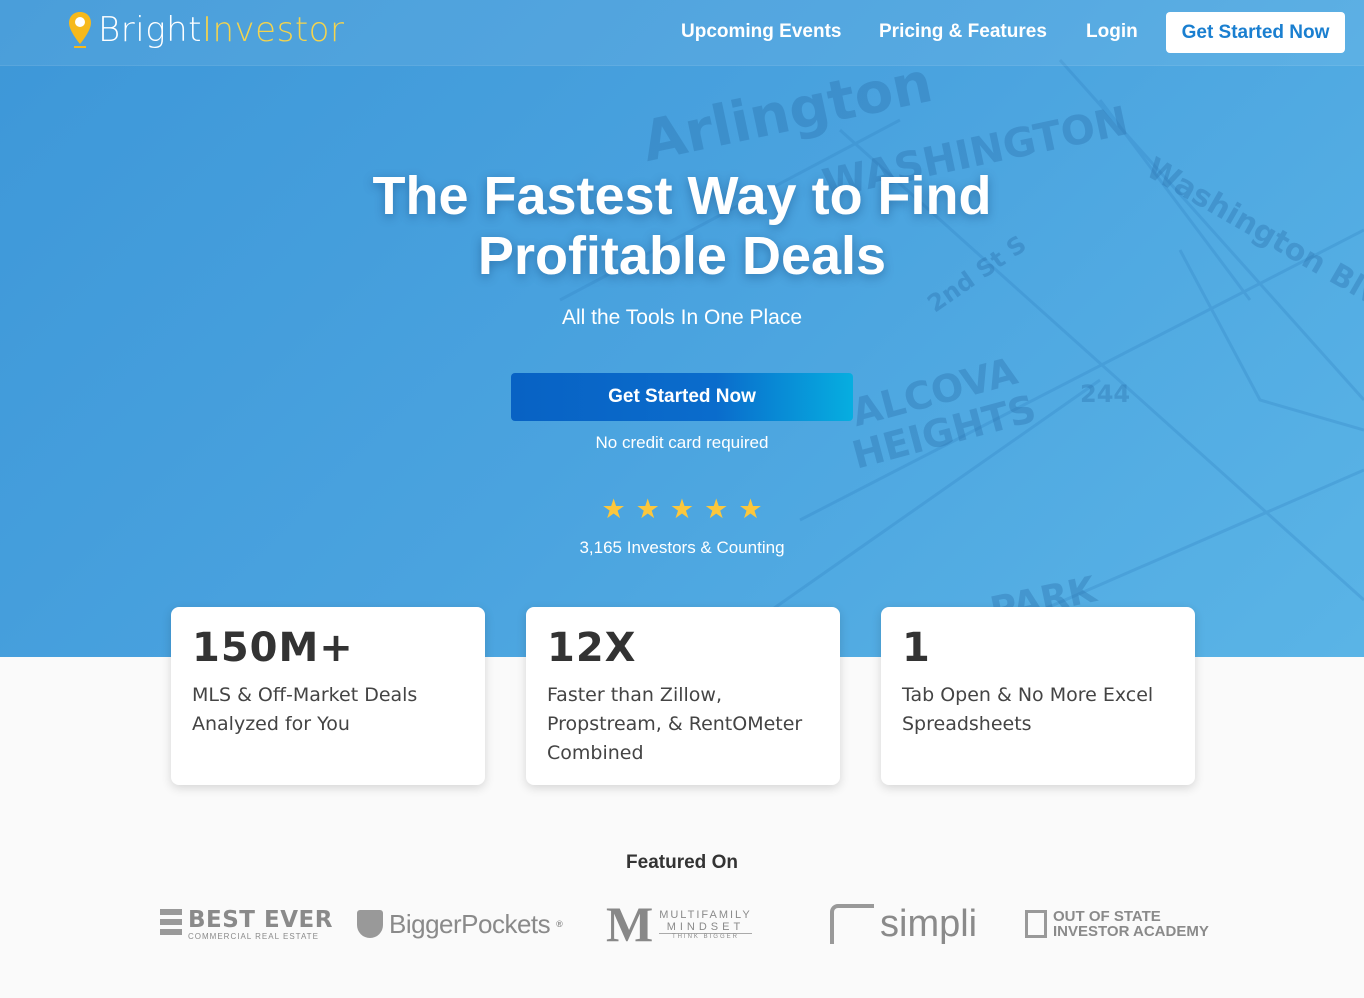 The image size is (1364, 998). I want to click on pocket-icon, so click(370, 924).